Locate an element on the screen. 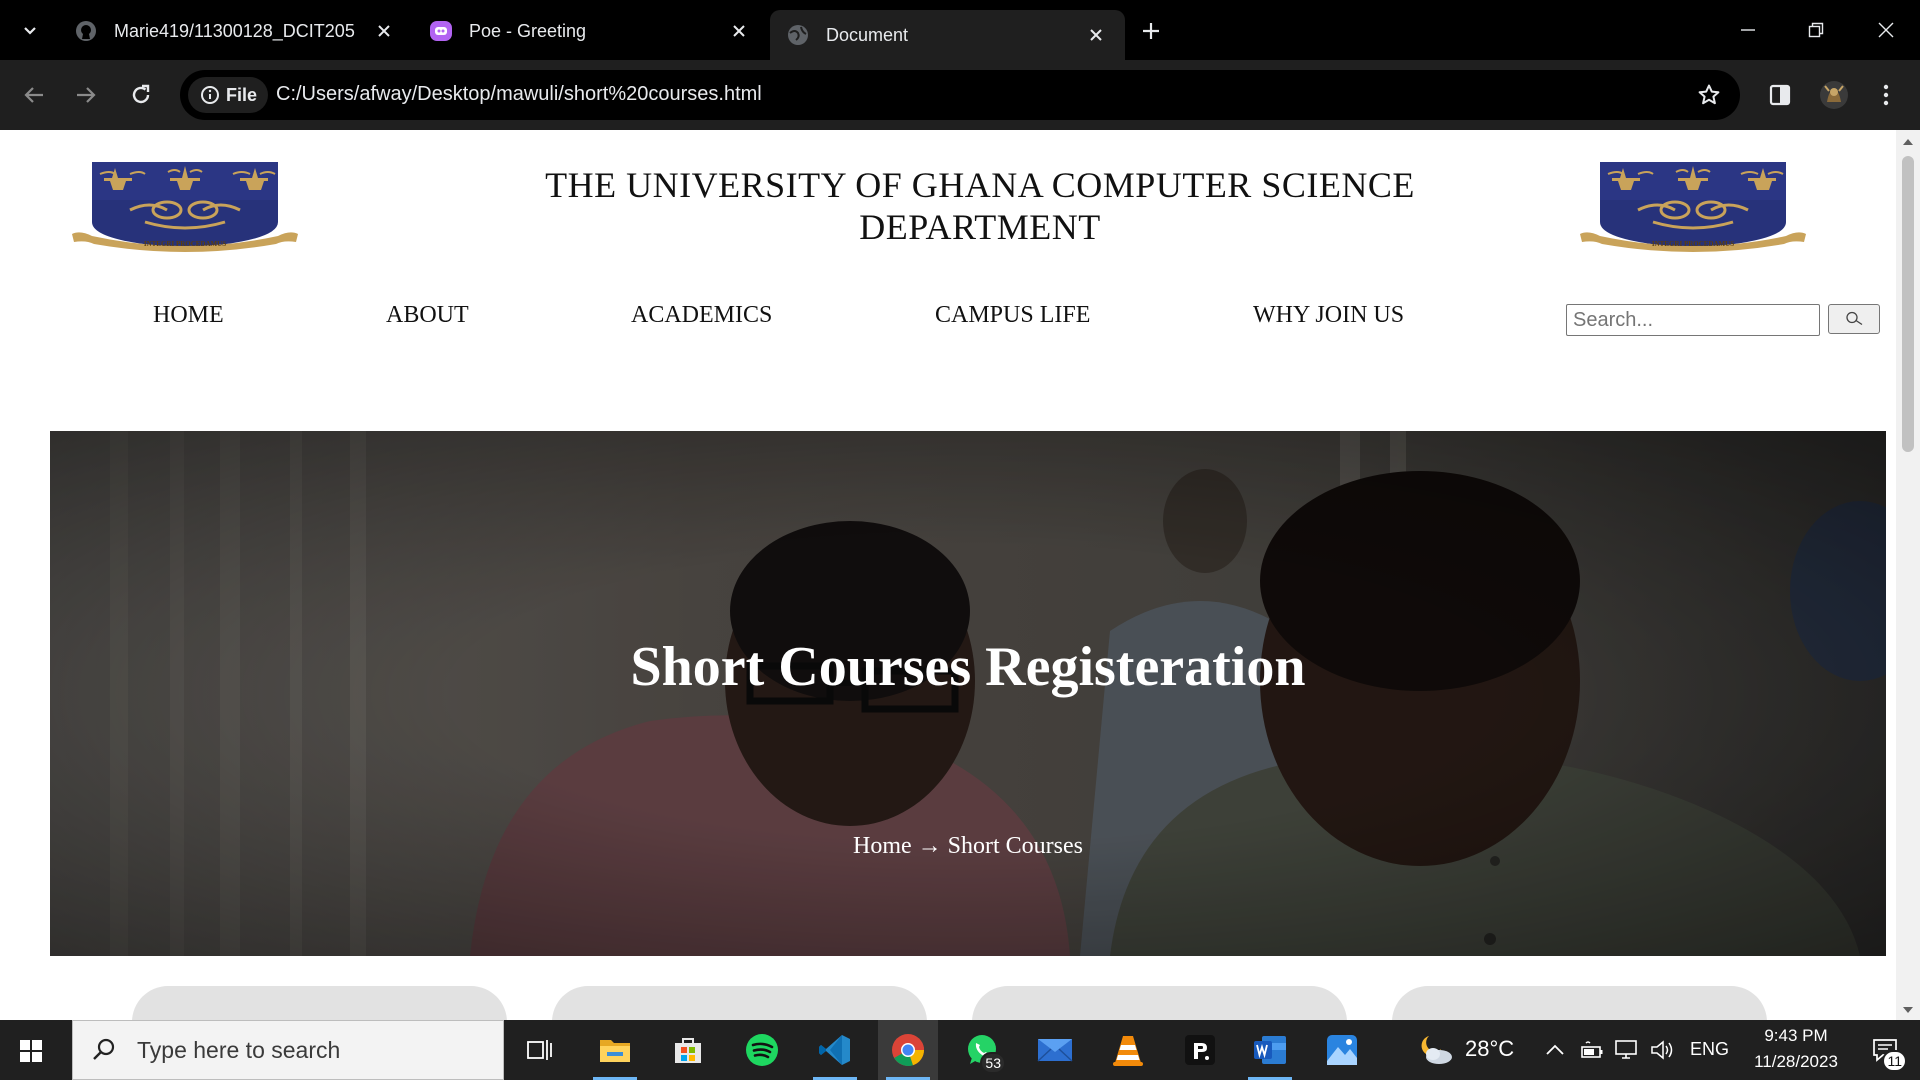  battery-icon is located at coordinates (1592, 1049).